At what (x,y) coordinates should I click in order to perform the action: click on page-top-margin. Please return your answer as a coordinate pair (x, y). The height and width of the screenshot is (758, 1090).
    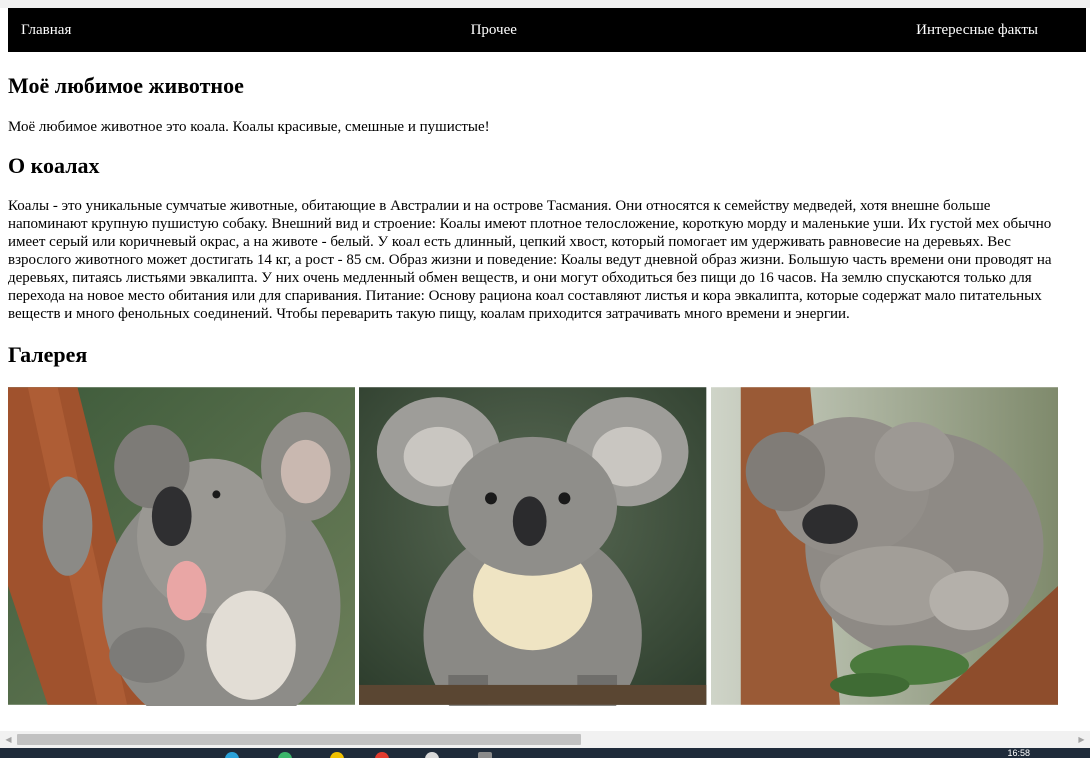
    Looking at the image, I should click on (545, 4).